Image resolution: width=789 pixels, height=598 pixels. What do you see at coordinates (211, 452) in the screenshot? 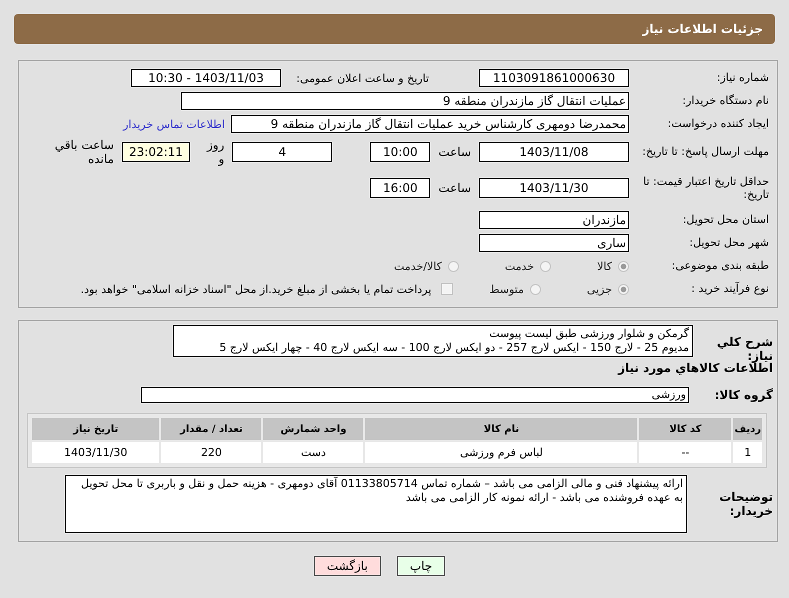
I see `table-cell: 220` at bounding box center [211, 452].